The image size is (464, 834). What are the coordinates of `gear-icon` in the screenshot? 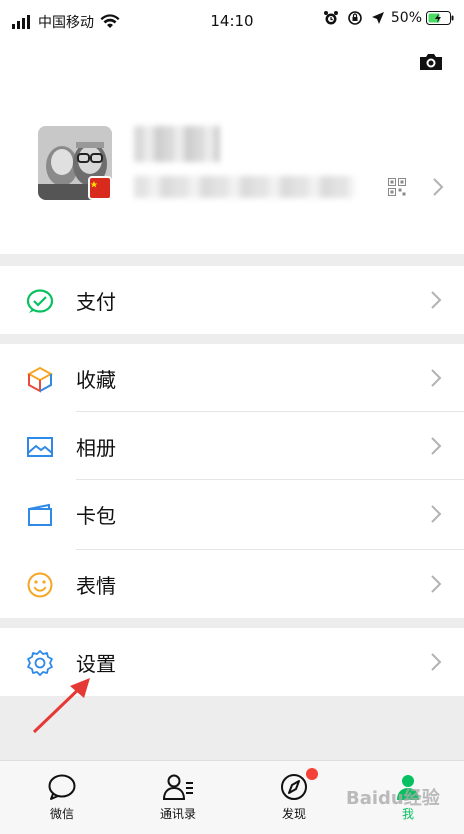 It's located at (40, 663).